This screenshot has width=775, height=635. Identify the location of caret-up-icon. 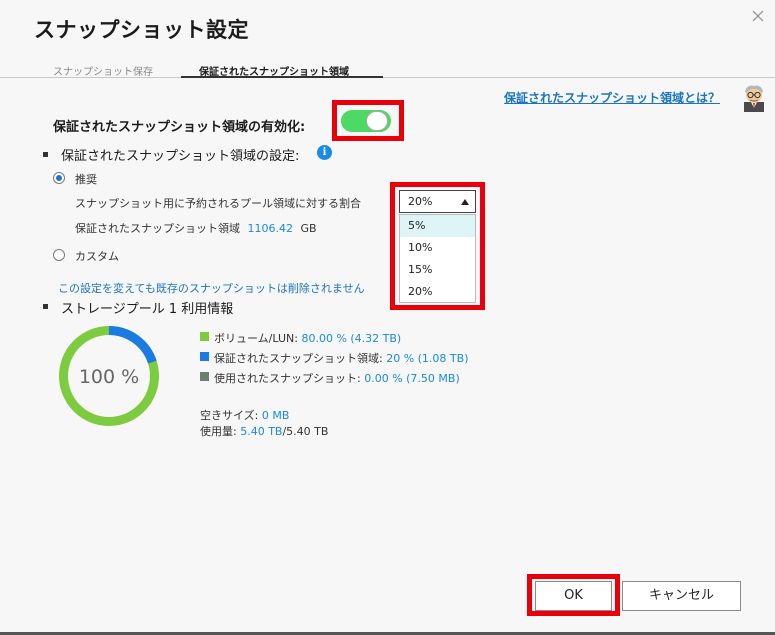
(465, 202).